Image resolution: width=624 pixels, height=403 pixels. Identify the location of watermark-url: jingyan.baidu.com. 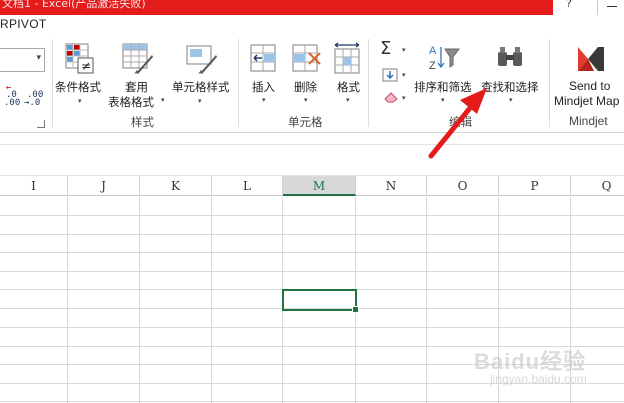
(538, 379).